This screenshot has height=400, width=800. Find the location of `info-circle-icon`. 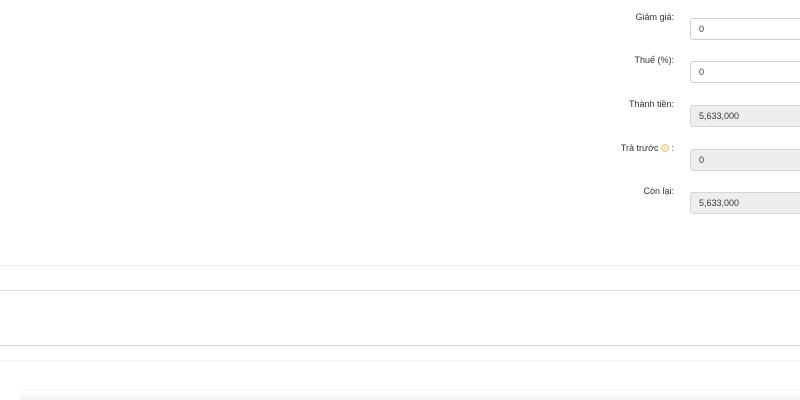

info-circle-icon is located at coordinates (665, 148).